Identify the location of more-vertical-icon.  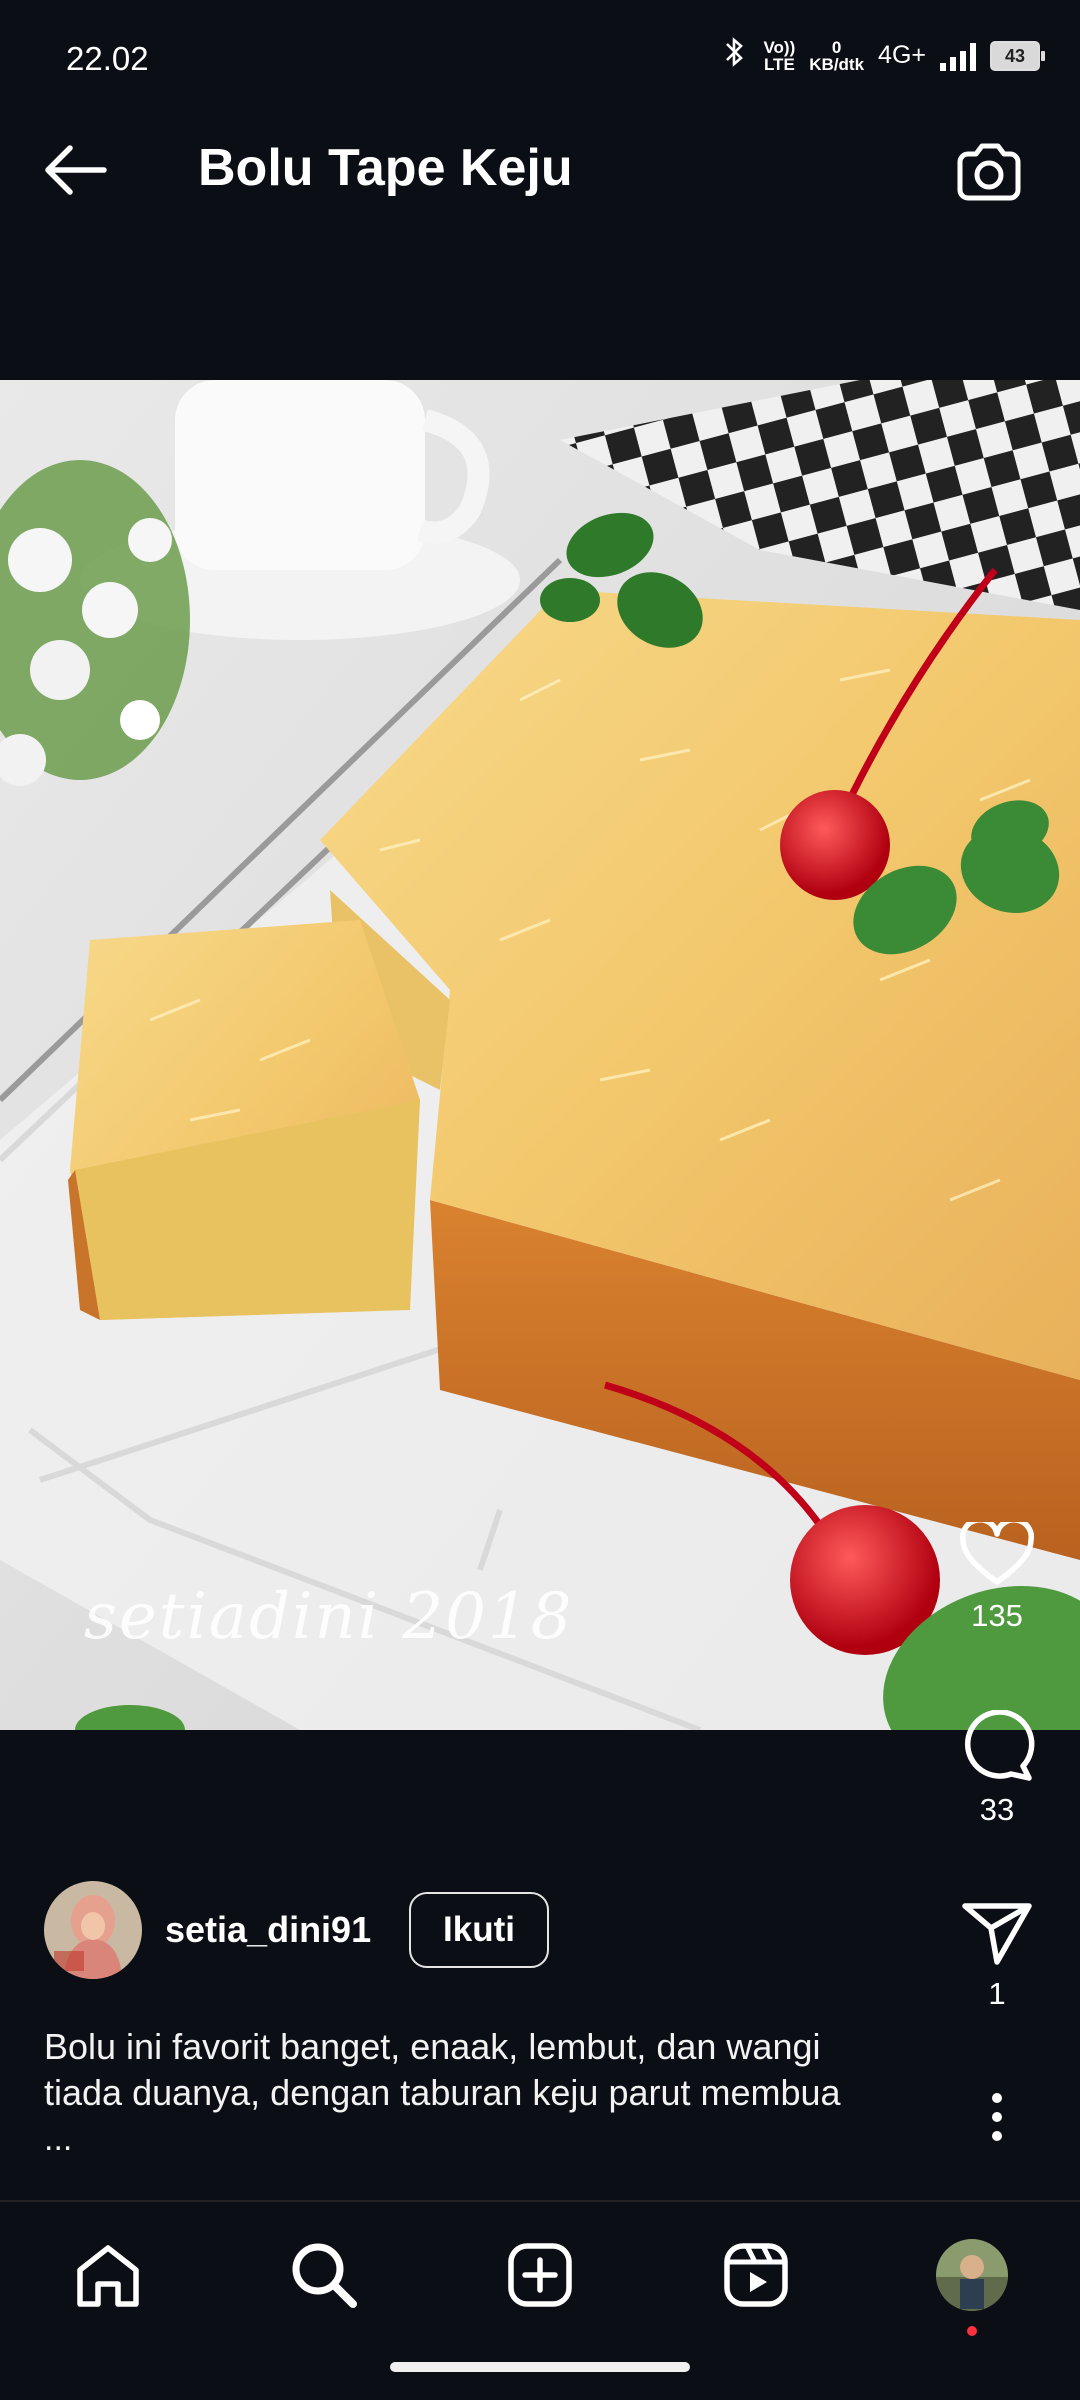
(997, 2117).